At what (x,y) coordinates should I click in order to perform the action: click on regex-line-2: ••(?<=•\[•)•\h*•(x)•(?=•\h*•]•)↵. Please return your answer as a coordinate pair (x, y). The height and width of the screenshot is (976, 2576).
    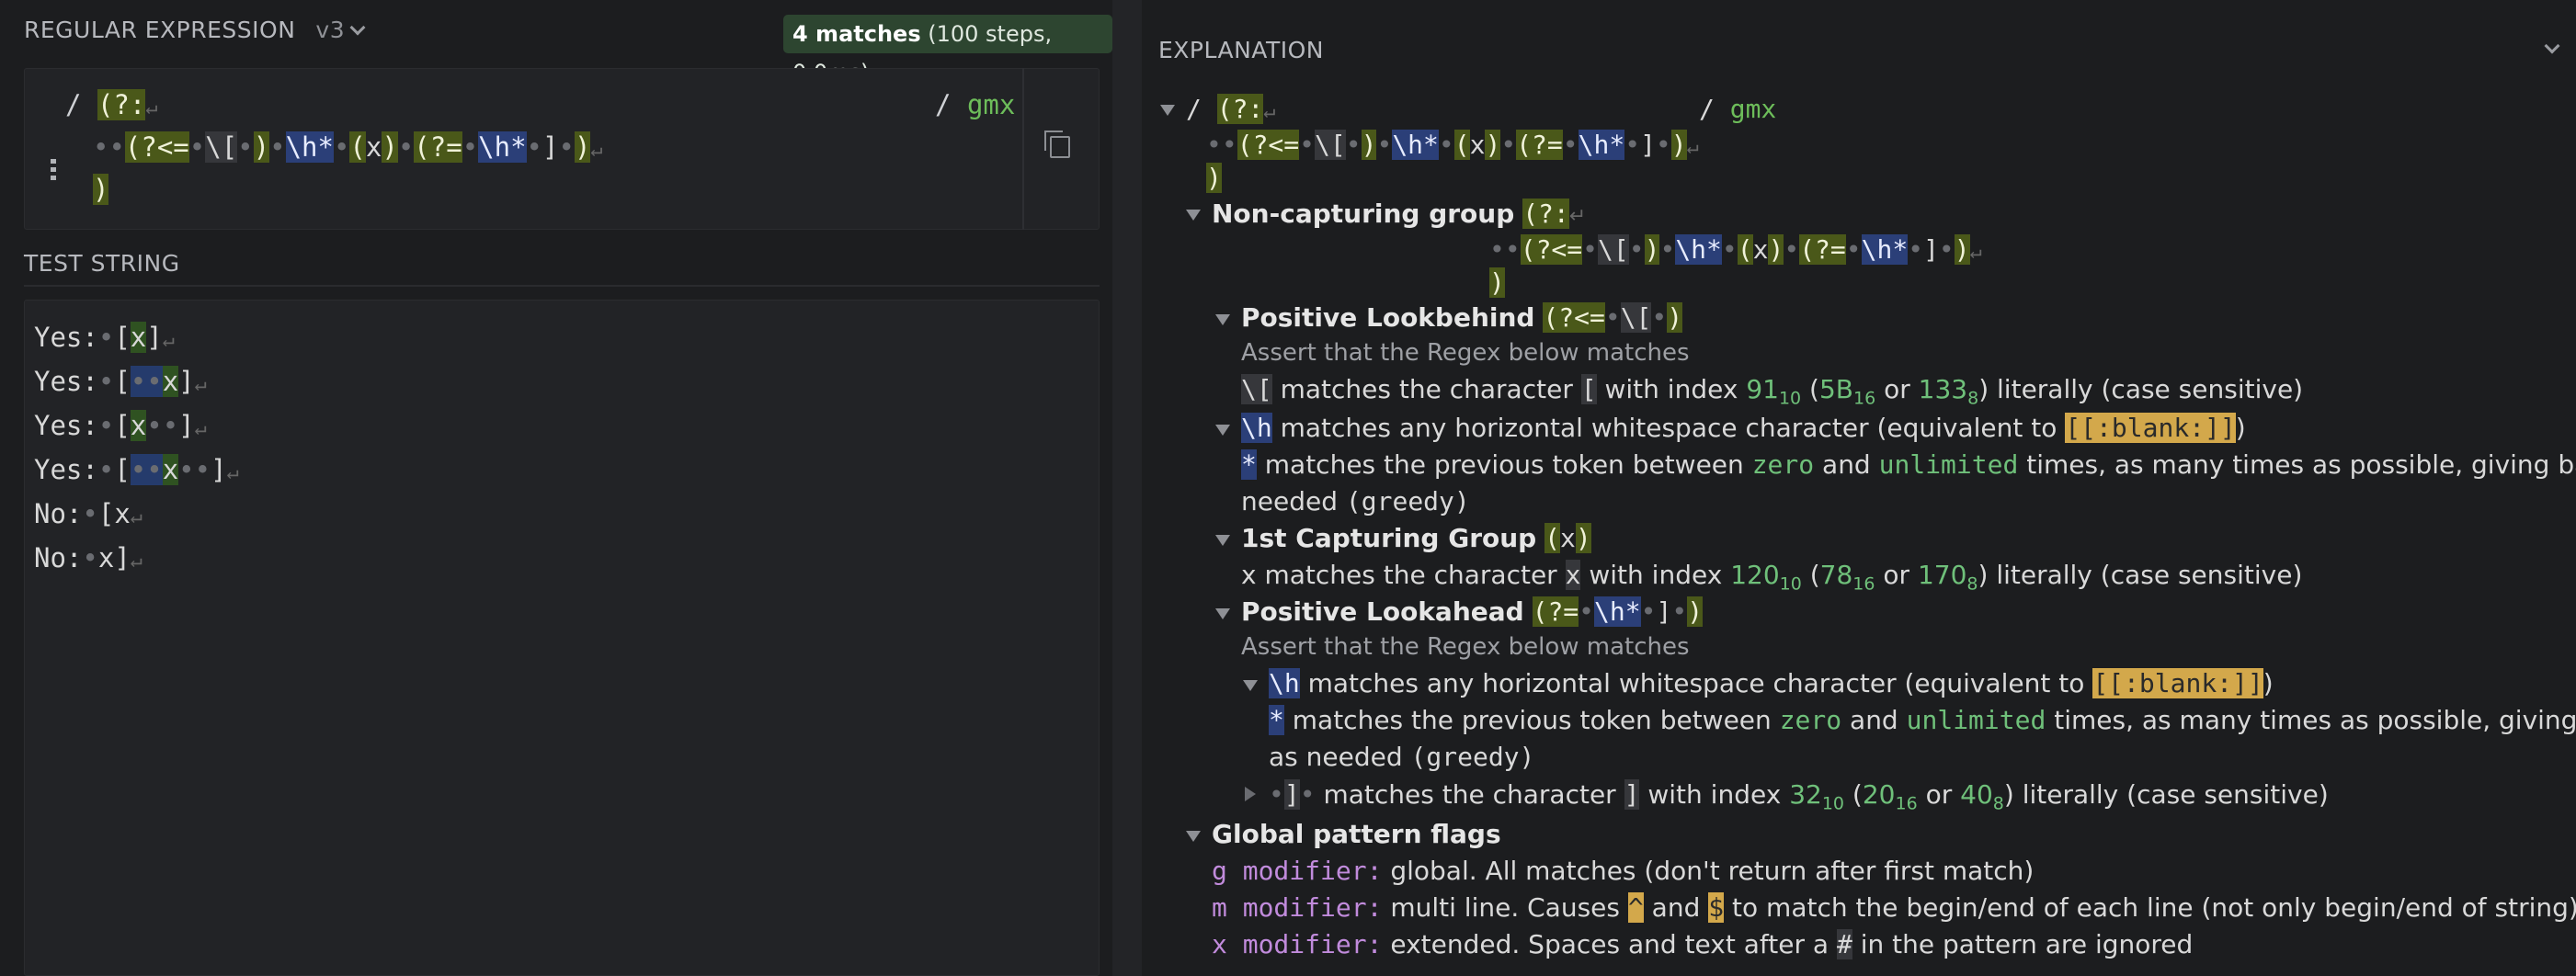
    Looking at the image, I should click on (348, 147).